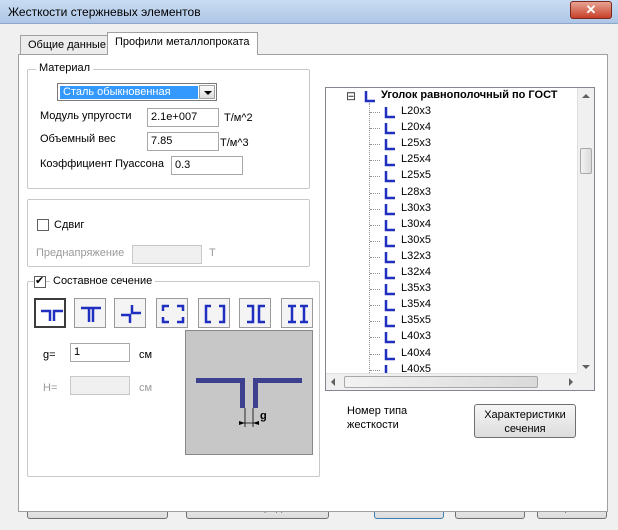  Describe the element at coordinates (585, 381) in the screenshot. I see `scroll-corner` at that location.